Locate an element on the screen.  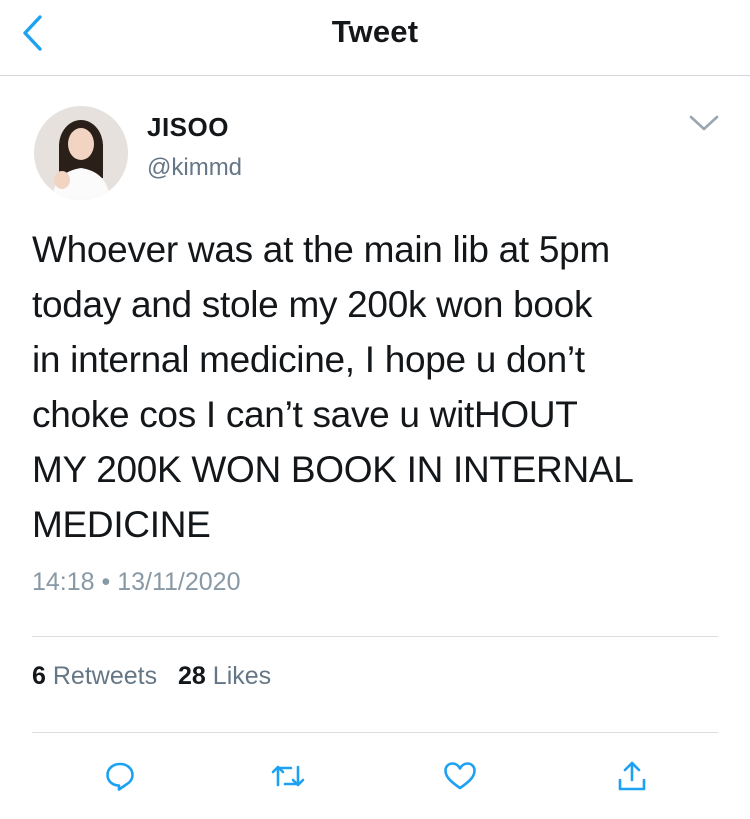
page-title: Tweet is located at coordinates (375, 31).